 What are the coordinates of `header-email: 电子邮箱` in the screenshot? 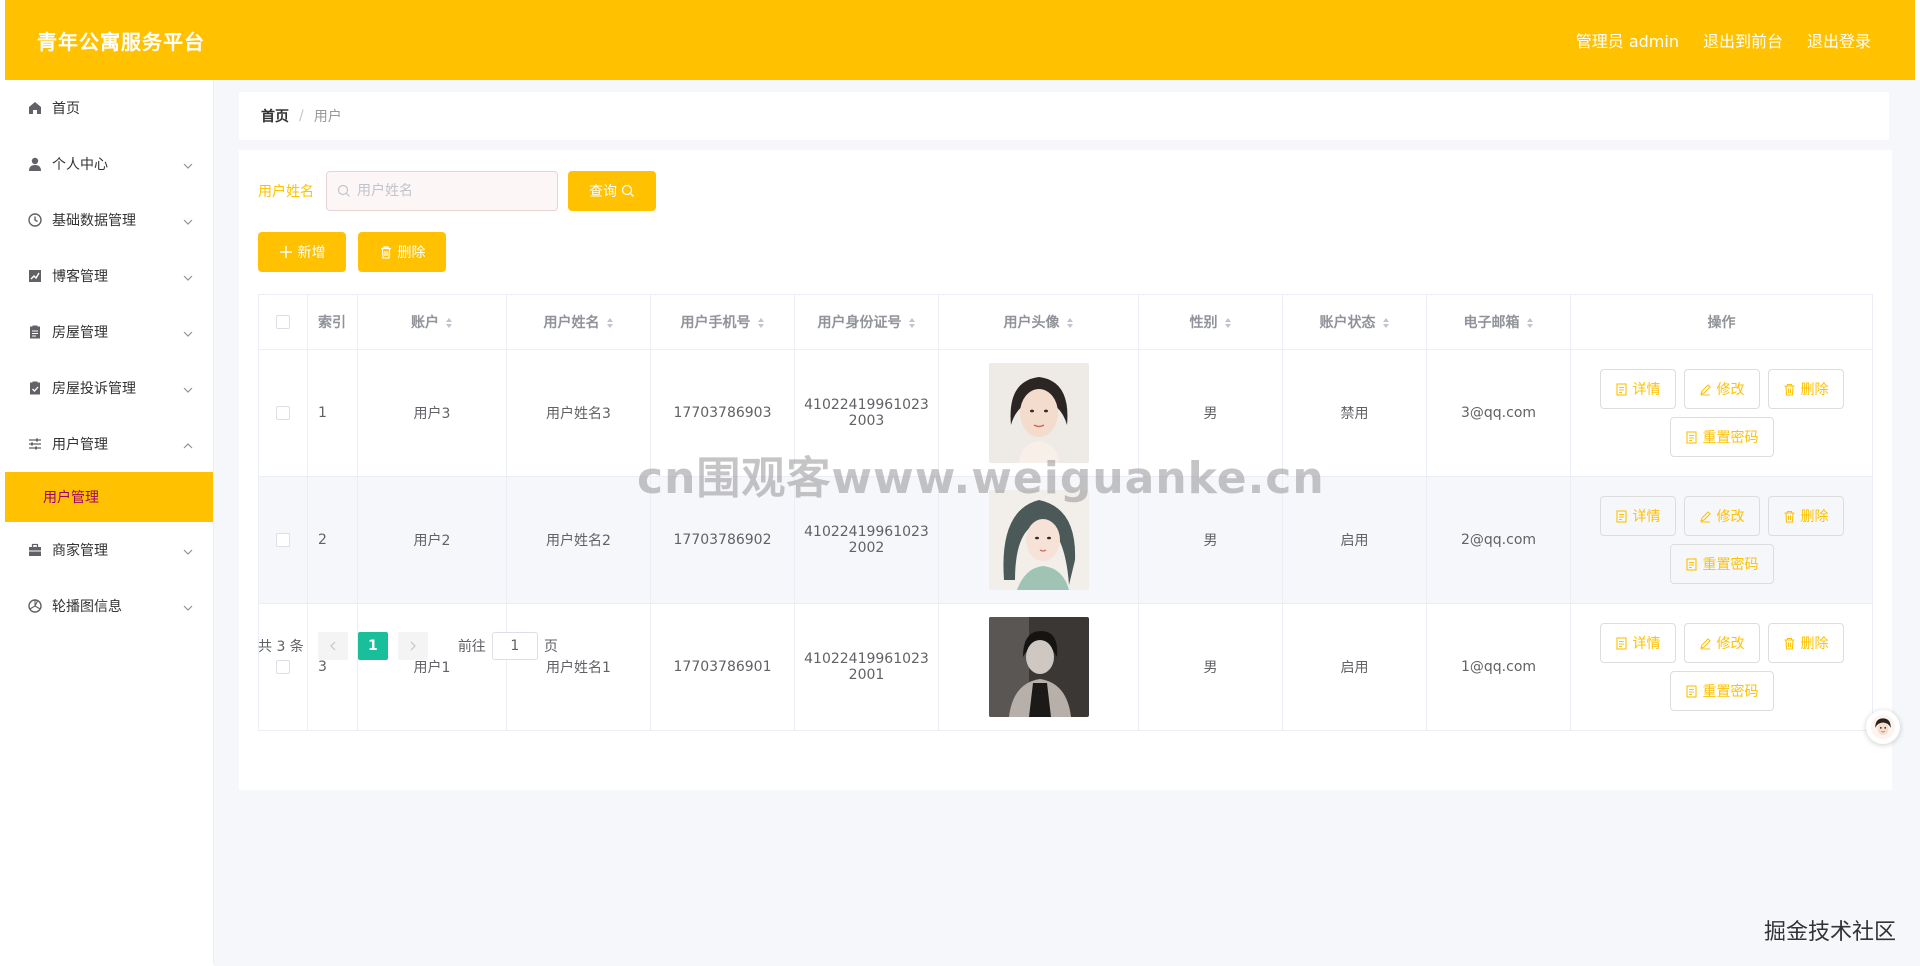 It's located at (1498, 322).